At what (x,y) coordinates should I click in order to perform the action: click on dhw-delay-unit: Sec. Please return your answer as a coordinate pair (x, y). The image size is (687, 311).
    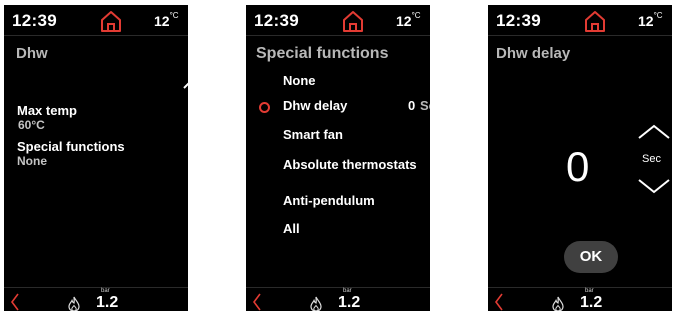
    Looking at the image, I should click on (425, 105).